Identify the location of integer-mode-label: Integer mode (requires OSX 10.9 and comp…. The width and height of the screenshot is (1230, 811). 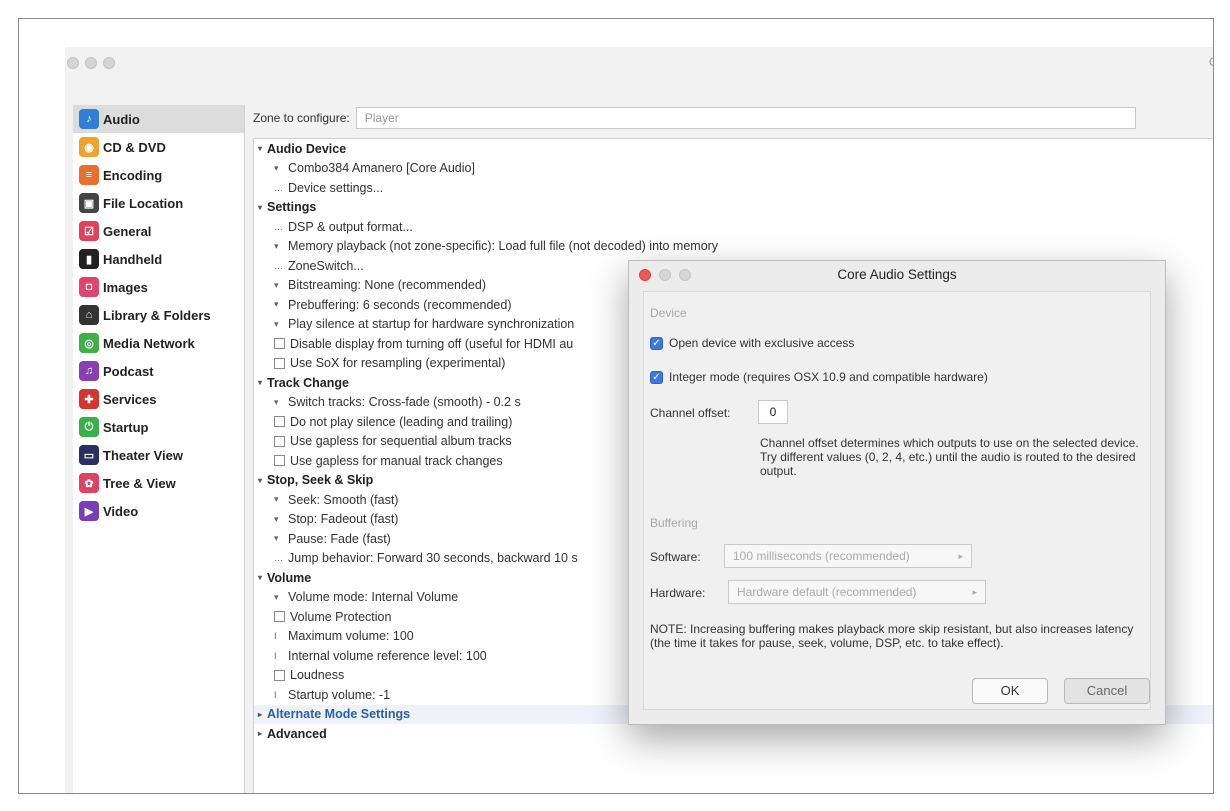
(828, 377).